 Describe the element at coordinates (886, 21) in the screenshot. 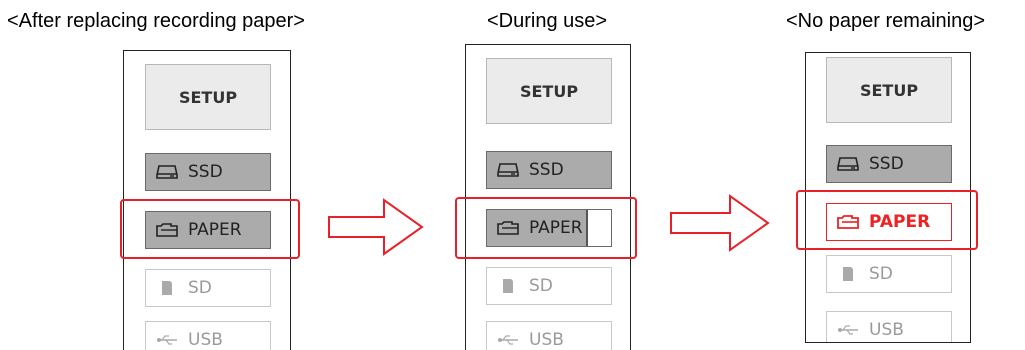

I see `caption-no-paper: <No paper remaining>` at that location.